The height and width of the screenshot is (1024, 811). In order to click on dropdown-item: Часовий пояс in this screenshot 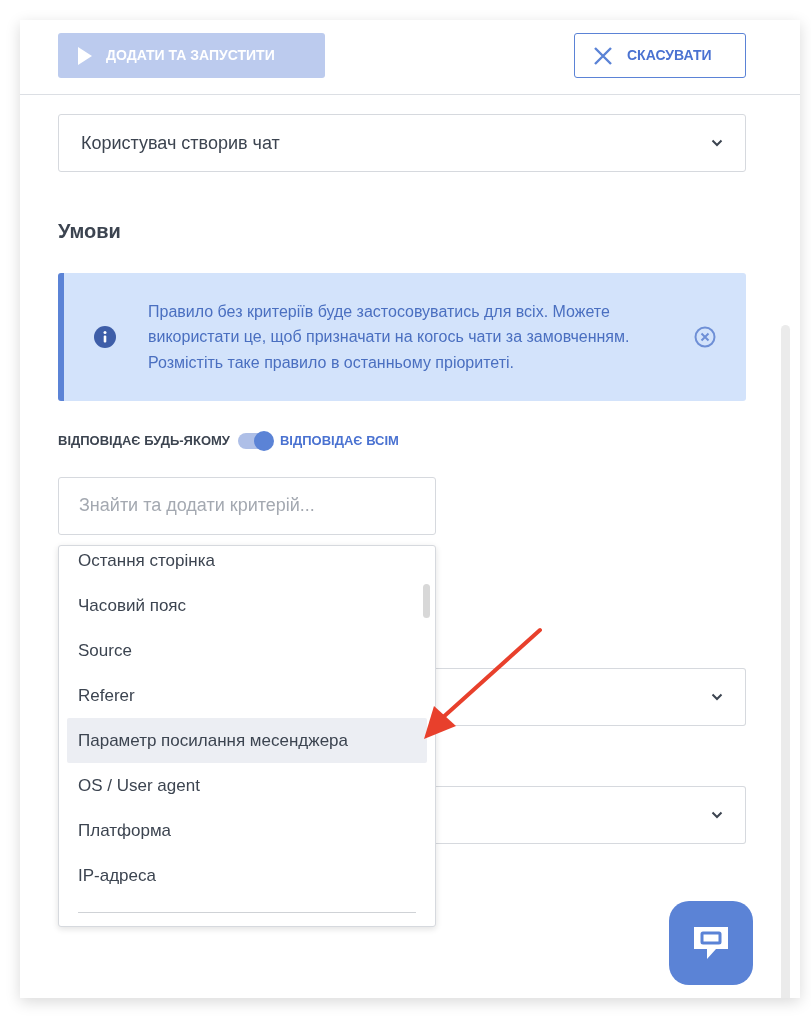, I will do `click(239, 605)`.